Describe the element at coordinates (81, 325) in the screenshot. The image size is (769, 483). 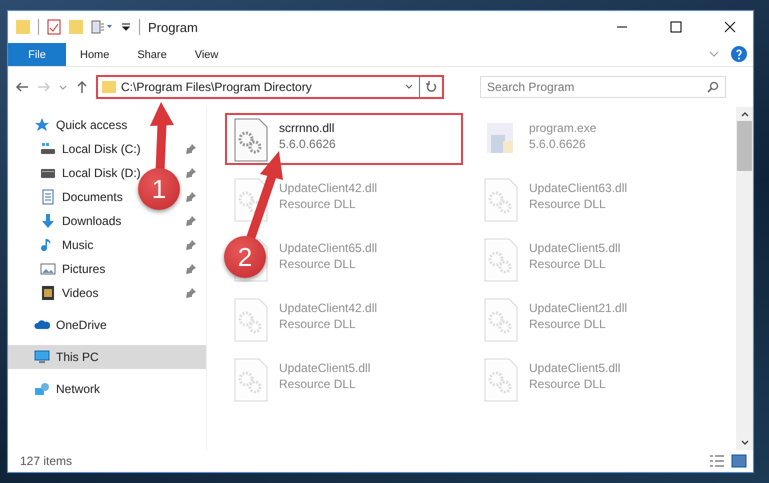
I see `sidebar-item: OneDrive` at that location.